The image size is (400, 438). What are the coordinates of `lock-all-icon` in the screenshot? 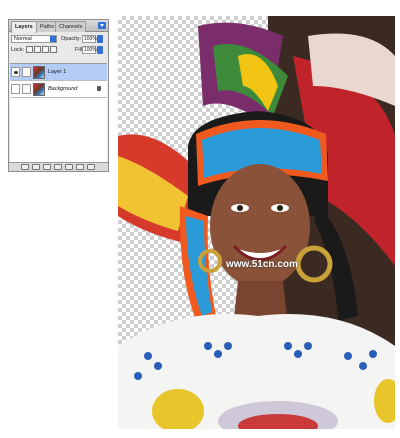 It's located at (53, 49).